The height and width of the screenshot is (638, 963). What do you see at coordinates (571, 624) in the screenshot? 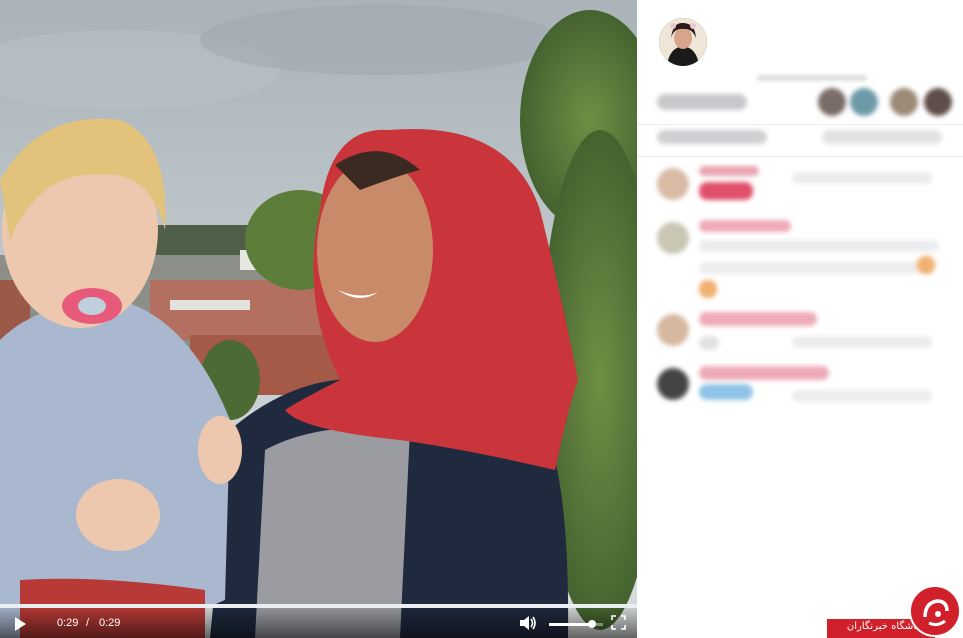
I see `volume-level` at bounding box center [571, 624].